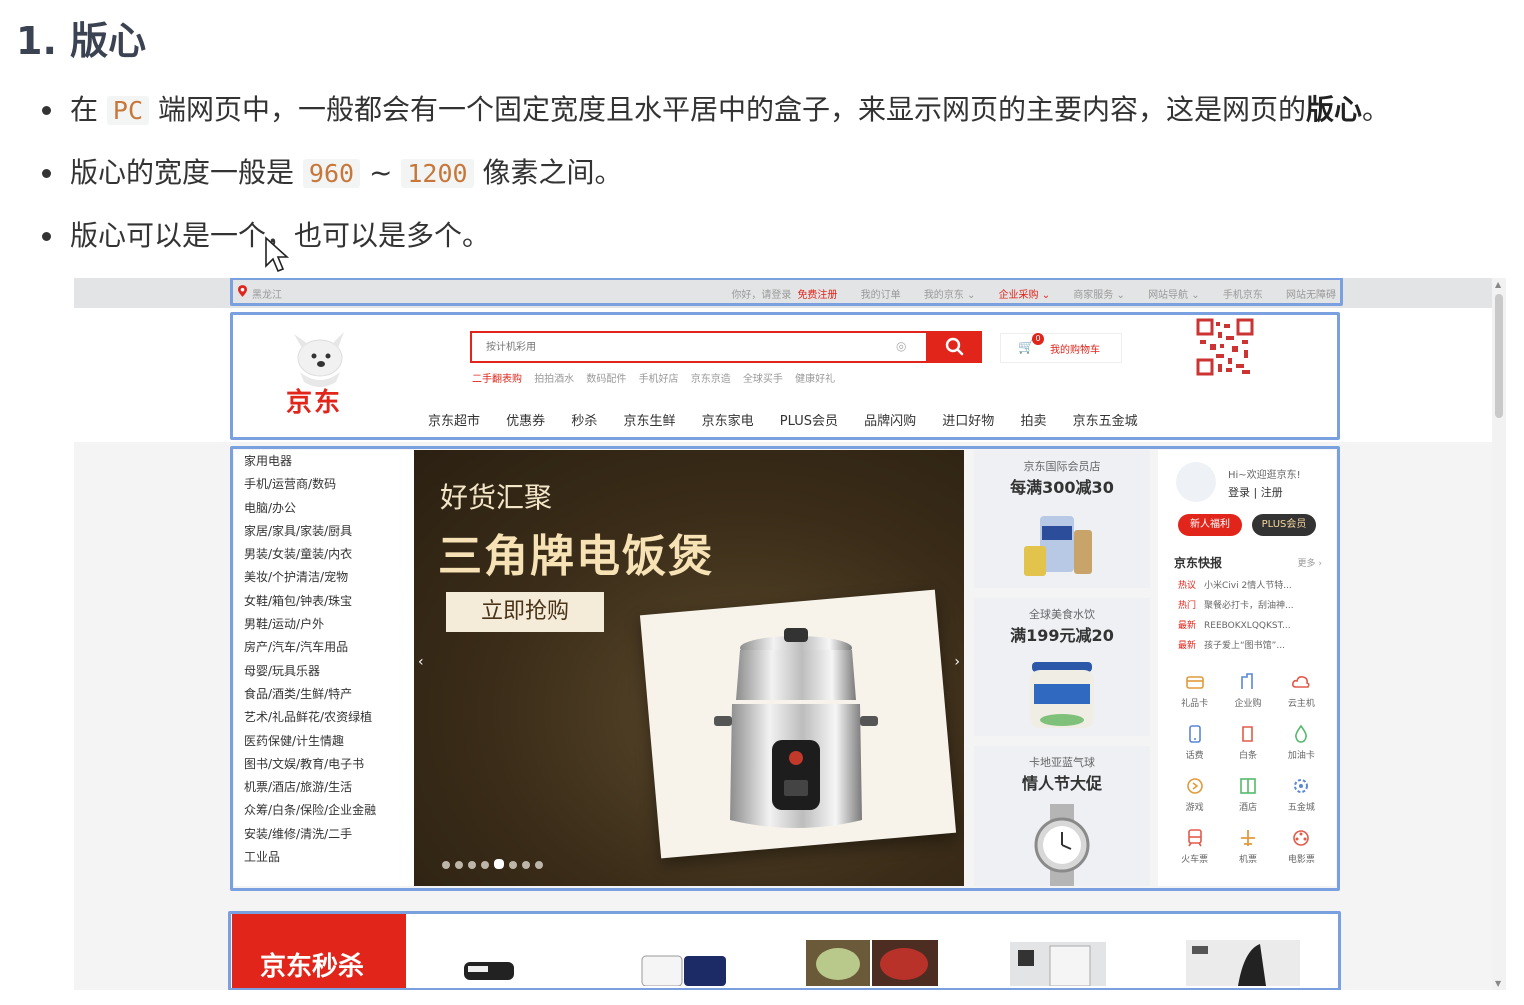 This screenshot has width=1524, height=1005. I want to click on bullet-2: 版心的宽度一般是 960 ~ 1200 像素之间。, so click(715, 182).